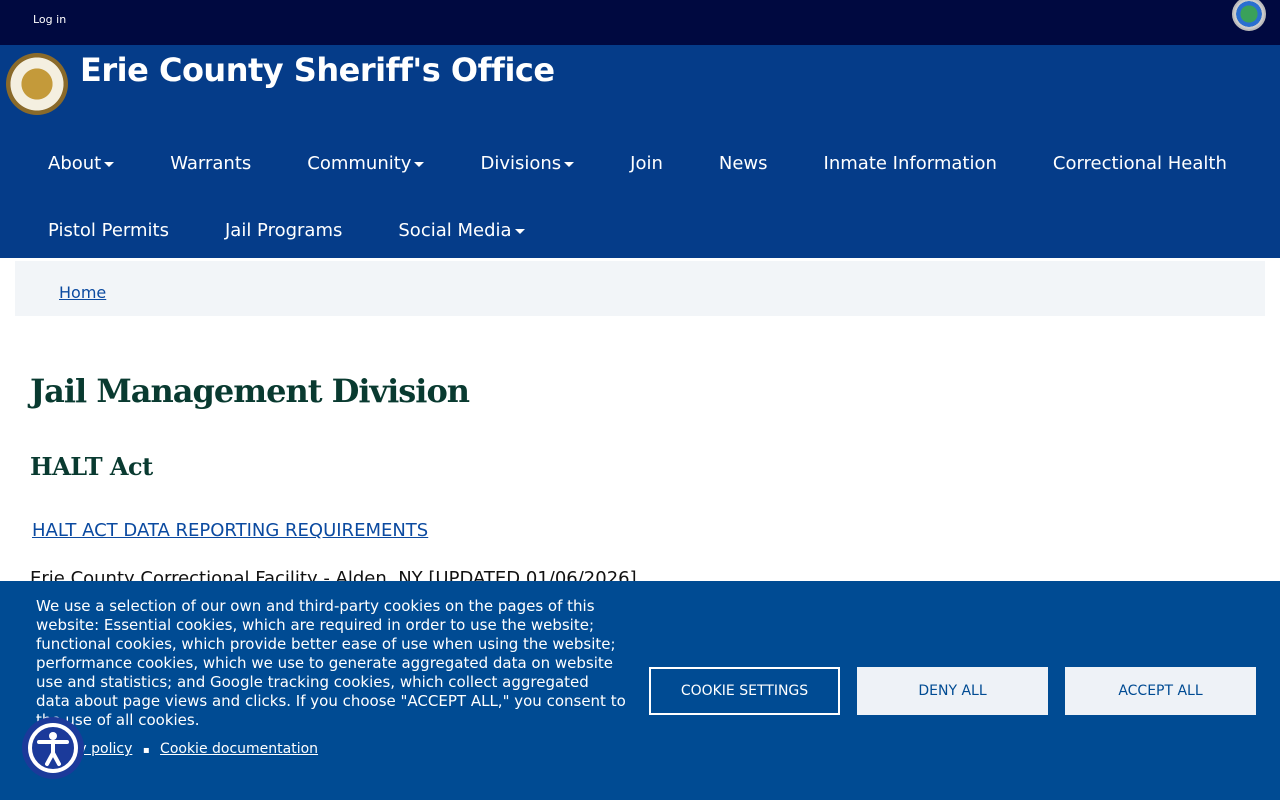 Image resolution: width=1280 pixels, height=800 pixels. I want to click on nav-item-label: Jail Programs, so click(283, 230).